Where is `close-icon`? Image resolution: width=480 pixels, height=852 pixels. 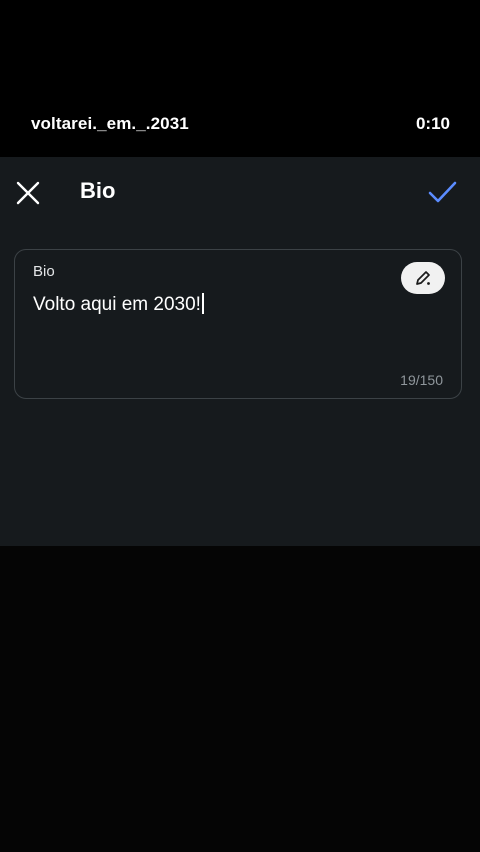
close-icon is located at coordinates (28, 193).